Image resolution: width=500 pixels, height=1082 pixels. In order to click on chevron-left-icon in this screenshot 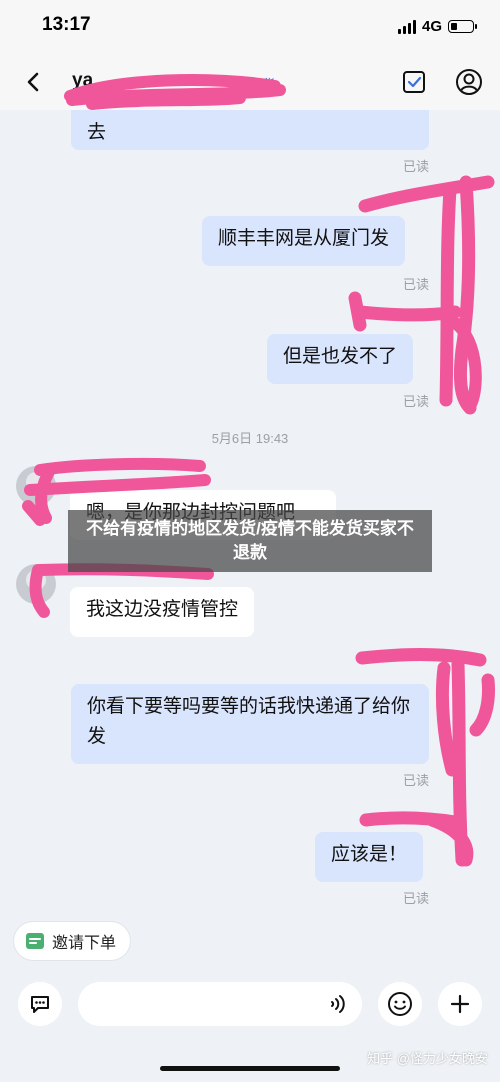, I will do `click(33, 82)`.